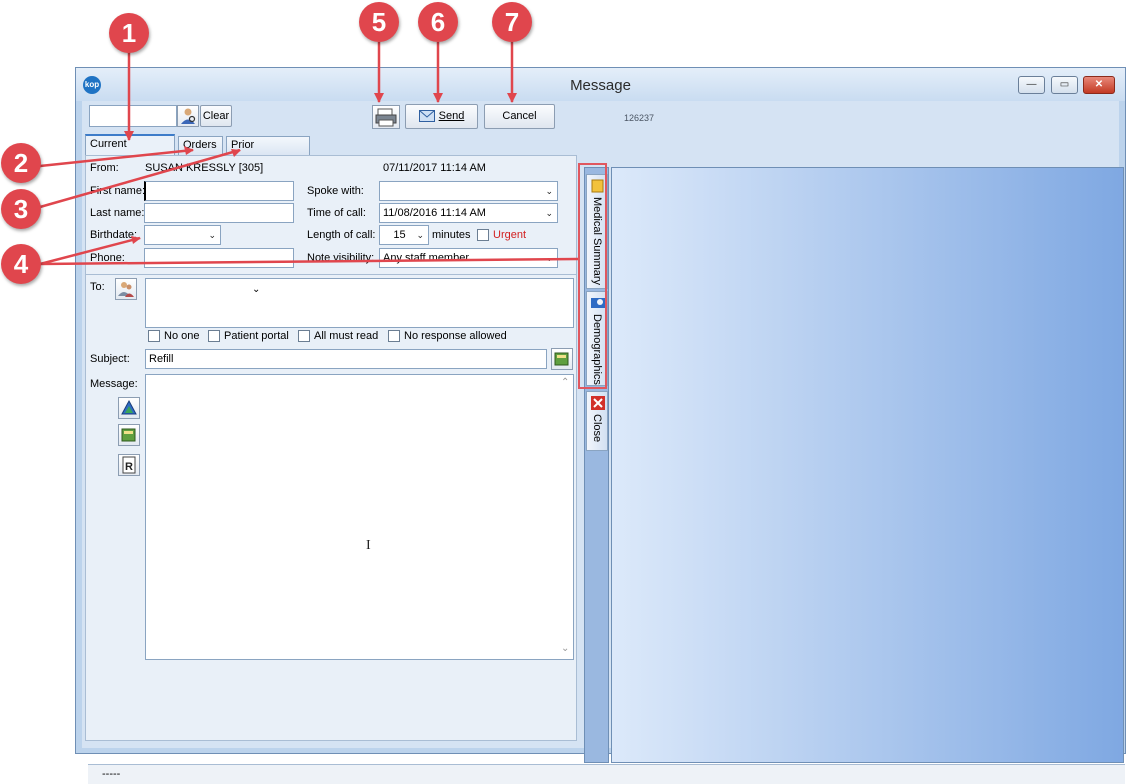  I want to click on callout-5: 5, so click(379, 22).